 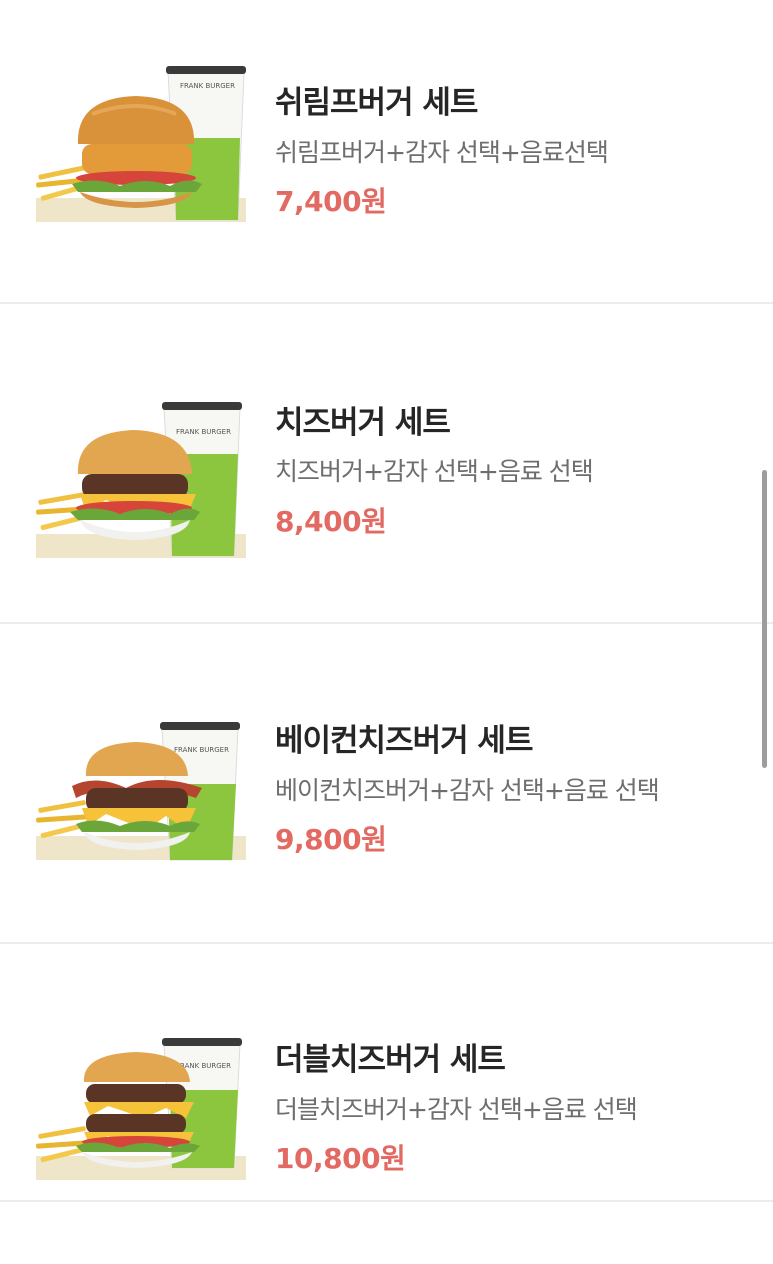 I want to click on item-name: 쉬림프버거 세트, so click(x=376, y=103).